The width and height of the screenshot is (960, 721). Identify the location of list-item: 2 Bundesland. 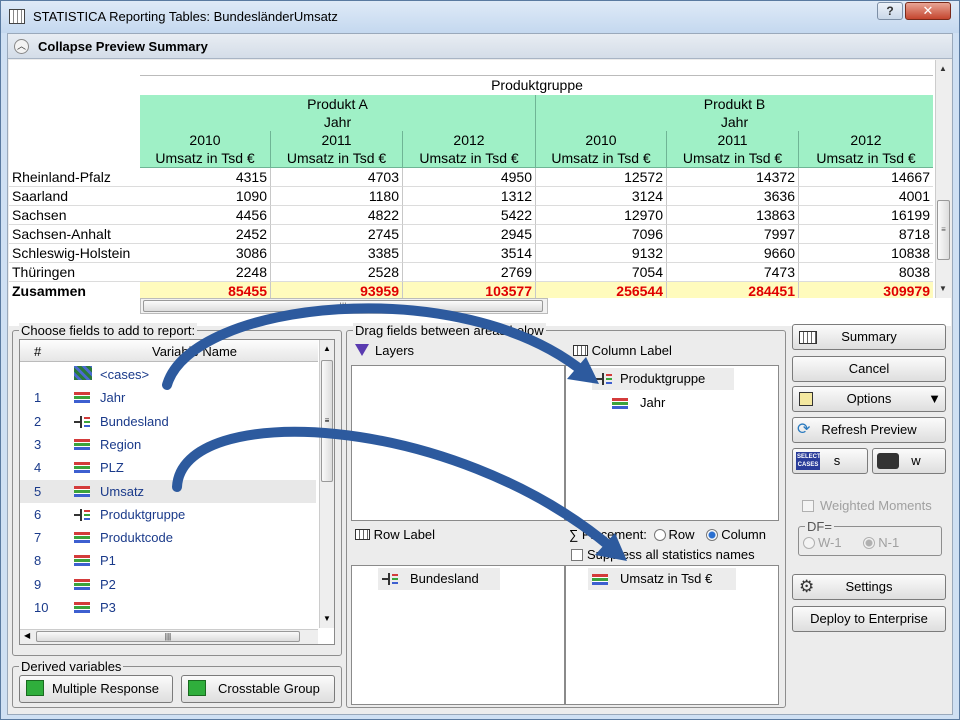
(168, 421).